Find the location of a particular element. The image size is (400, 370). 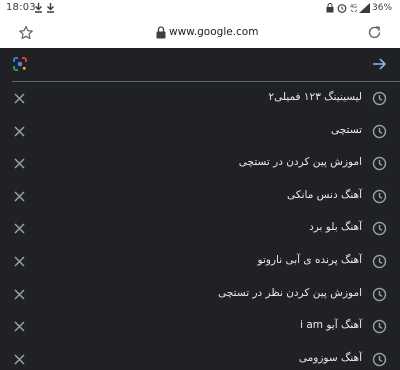

suggestion-item: آهنگ بلو برد is located at coordinates (200, 228).